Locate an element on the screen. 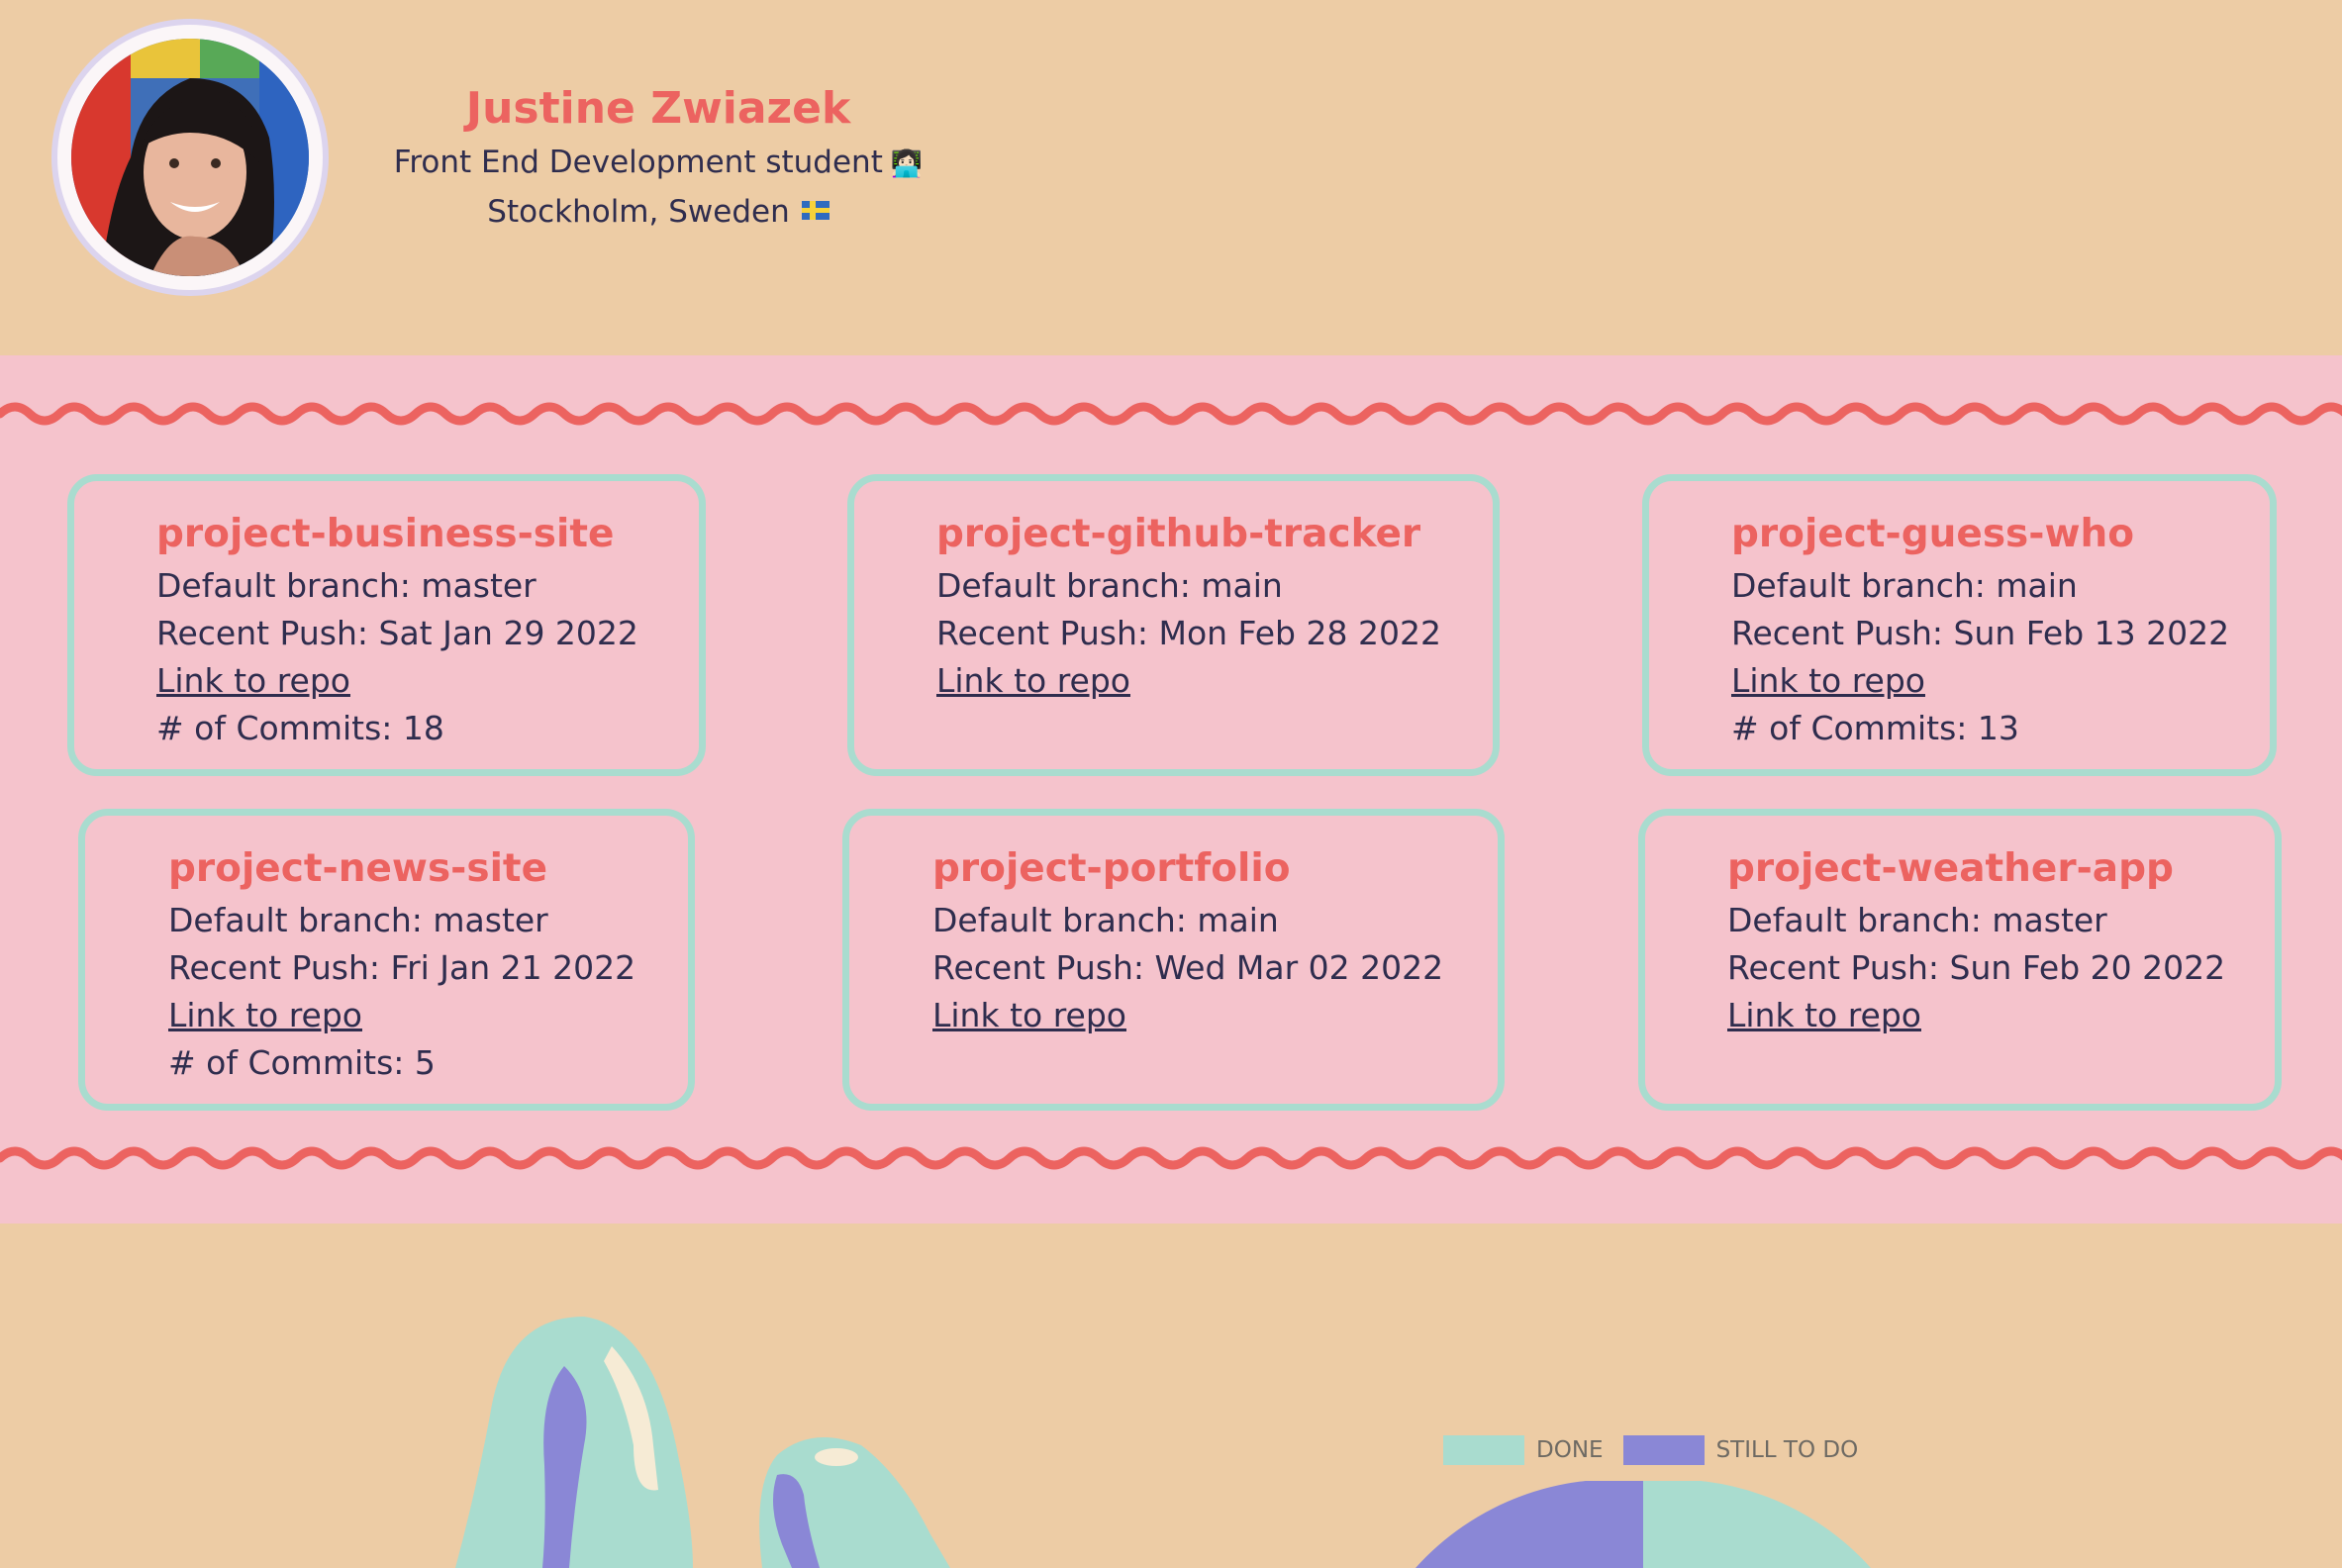 The height and width of the screenshot is (1568, 2342). user-location: Stockholm, Sweden is located at coordinates (658, 212).